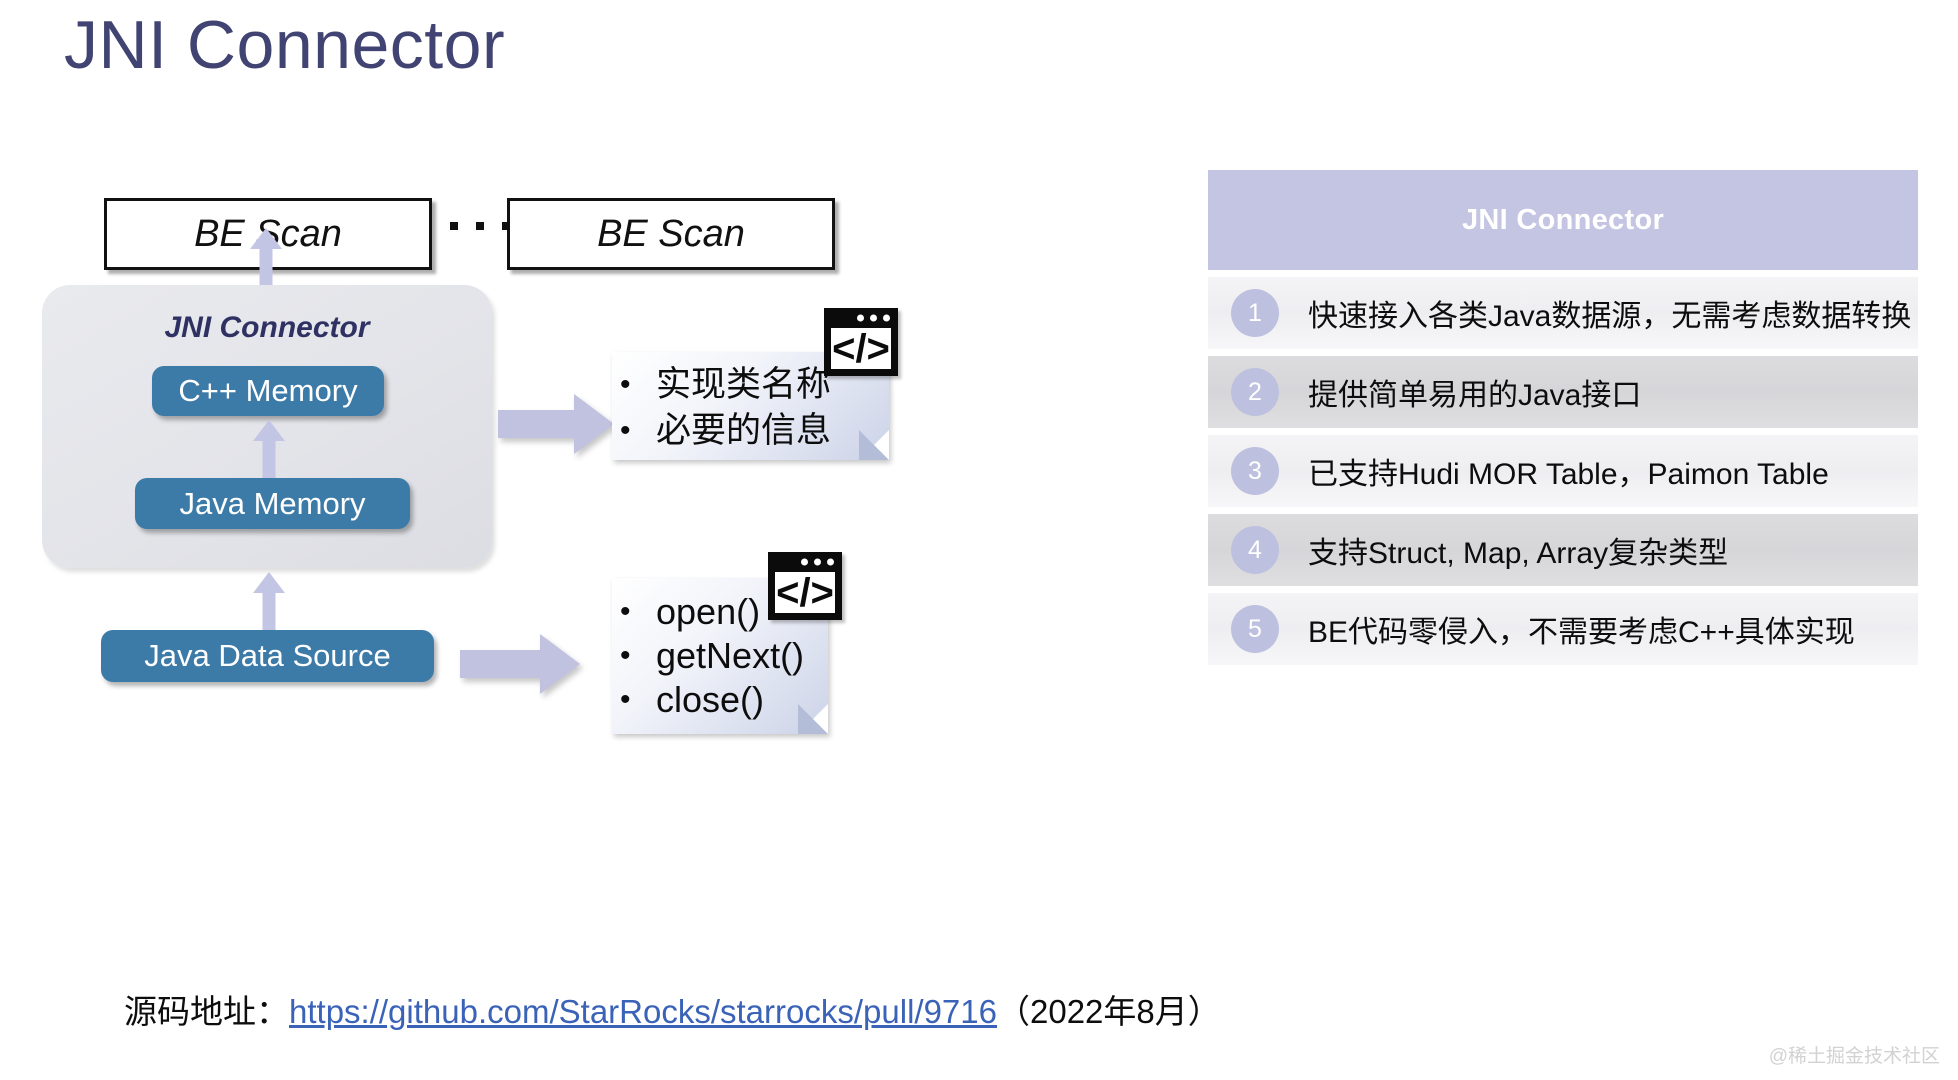 The height and width of the screenshot is (1080, 1958). What do you see at coordinates (1563, 220) in the screenshot?
I see `features-panel-header: JNI Connector` at bounding box center [1563, 220].